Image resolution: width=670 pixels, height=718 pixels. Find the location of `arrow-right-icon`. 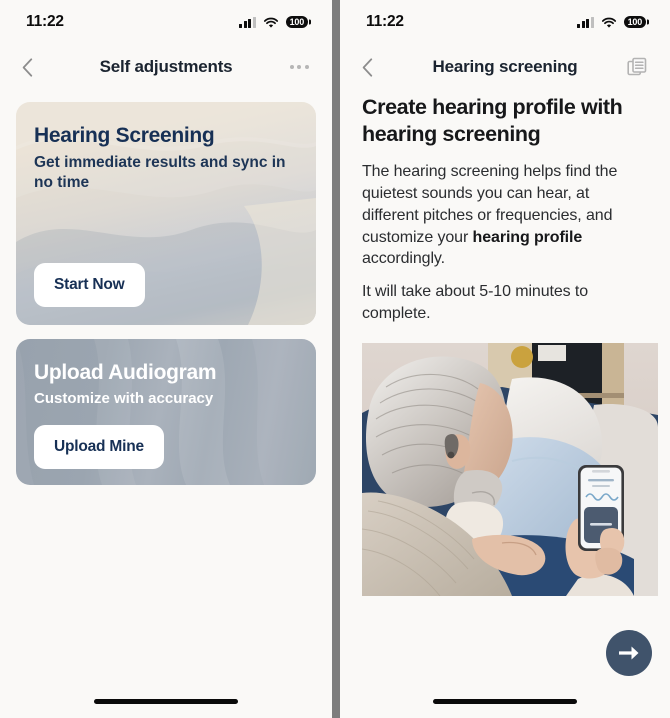

arrow-right-icon is located at coordinates (629, 653).